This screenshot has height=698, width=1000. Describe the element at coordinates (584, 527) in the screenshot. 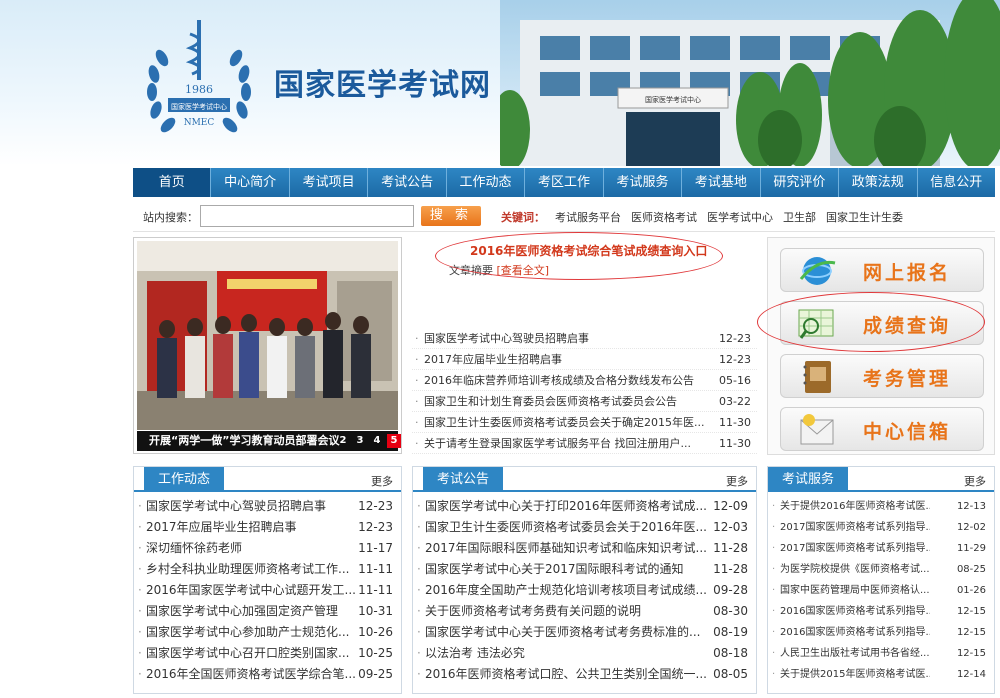

I see `list-item: 国家卫生计生委医师资格考试委员会关于2016年医...12-03` at that location.